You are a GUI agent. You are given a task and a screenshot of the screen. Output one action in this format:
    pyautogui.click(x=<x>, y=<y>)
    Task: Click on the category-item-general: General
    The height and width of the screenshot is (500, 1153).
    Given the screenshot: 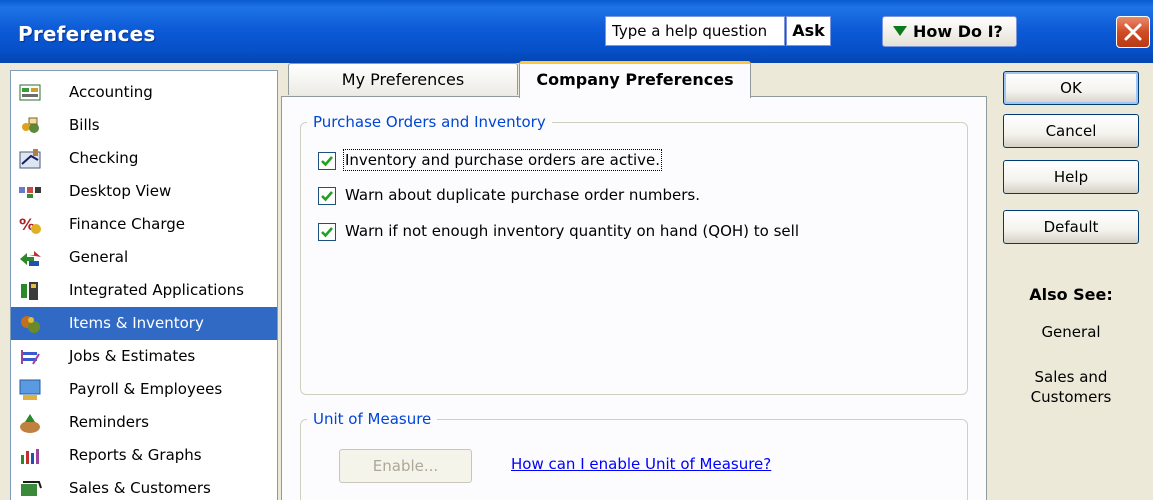 What is the action you would take?
    pyautogui.click(x=144, y=257)
    